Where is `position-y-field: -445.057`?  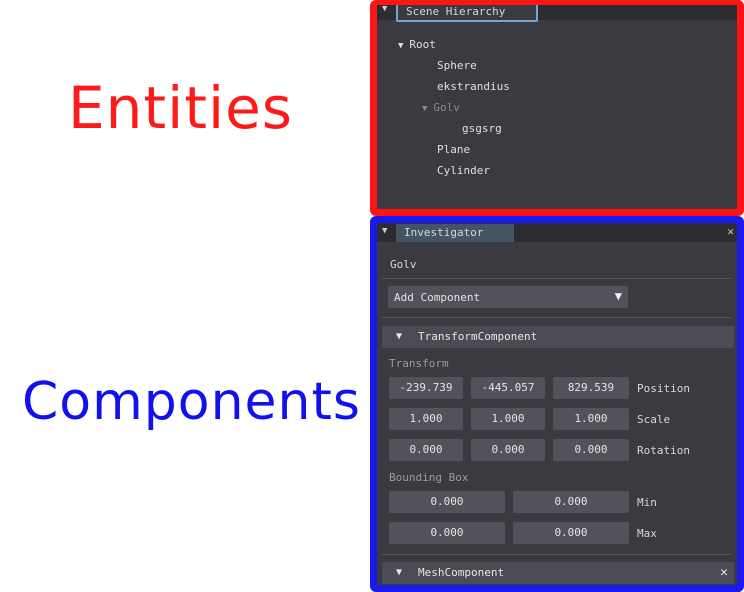
position-y-field: -445.057 is located at coordinates (508, 388).